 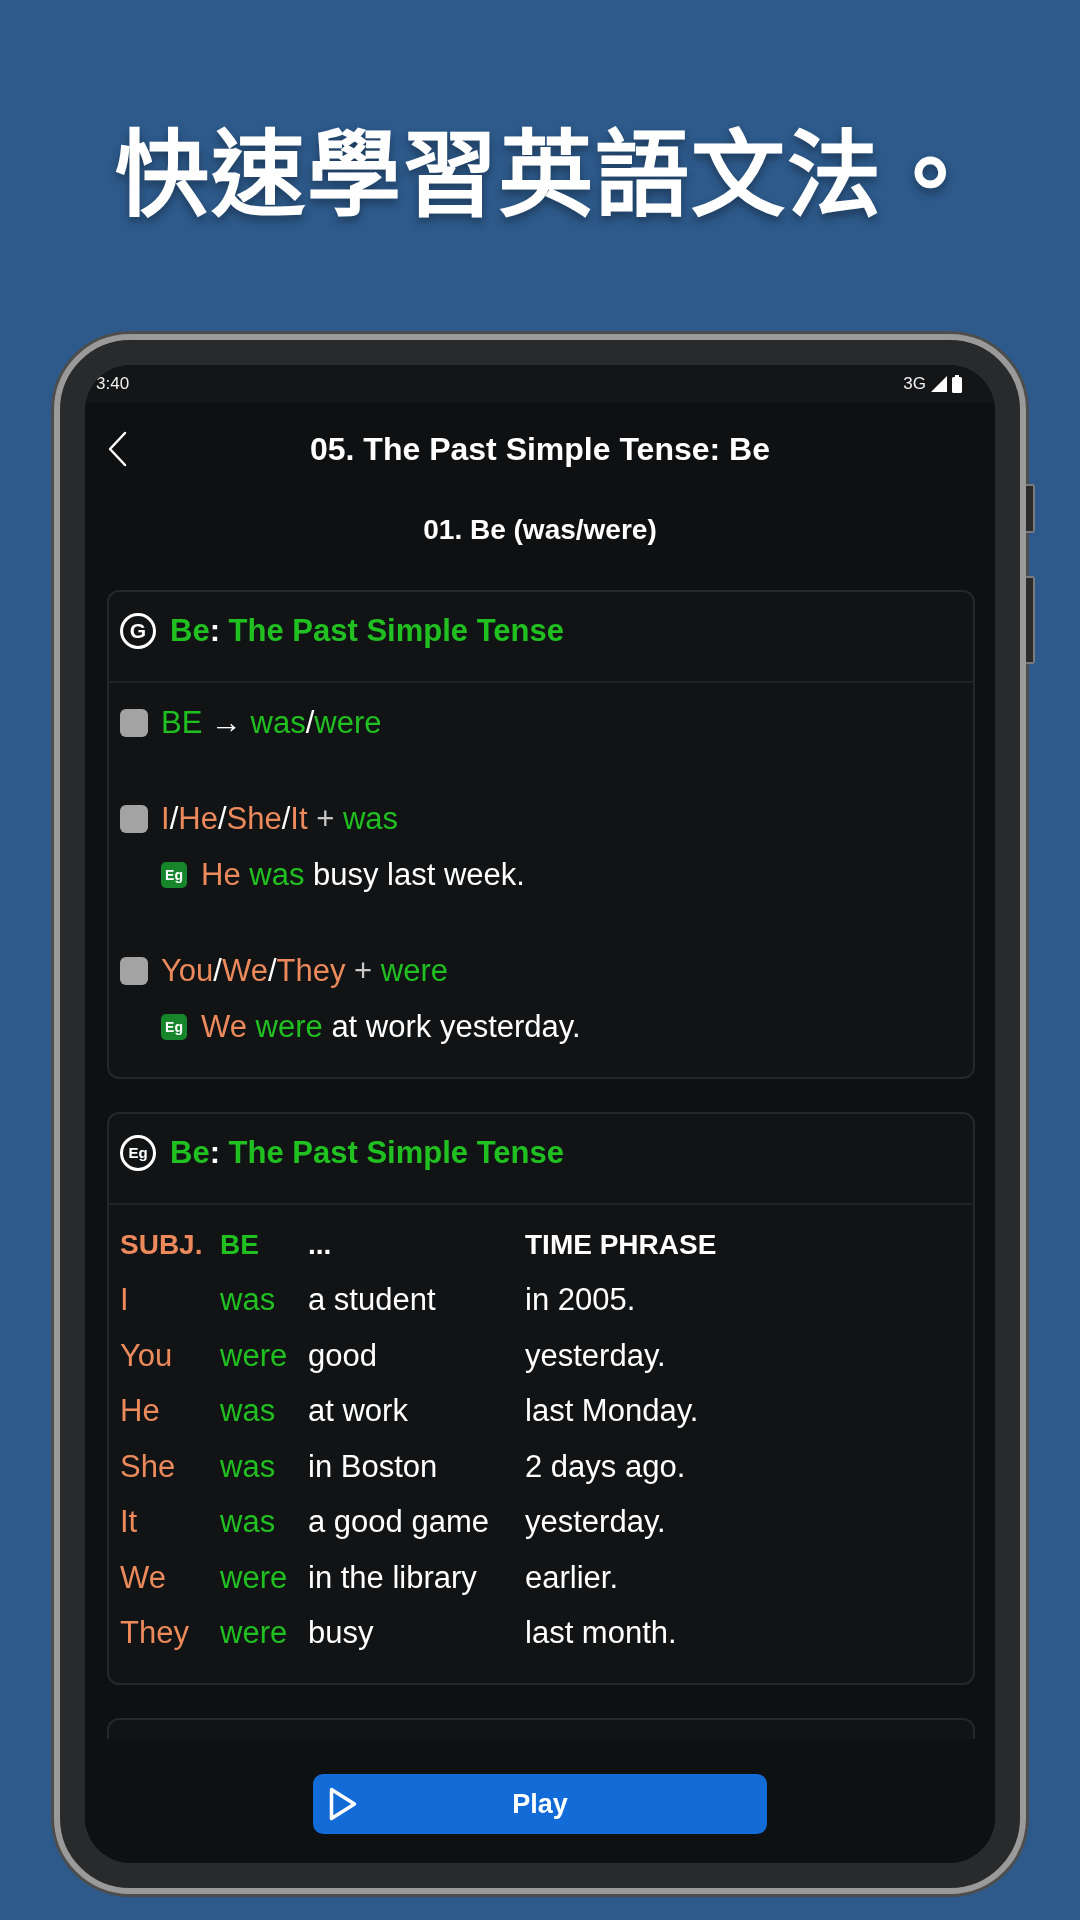 What do you see at coordinates (124, 1300) in the screenshot?
I see `table-cell: I` at bounding box center [124, 1300].